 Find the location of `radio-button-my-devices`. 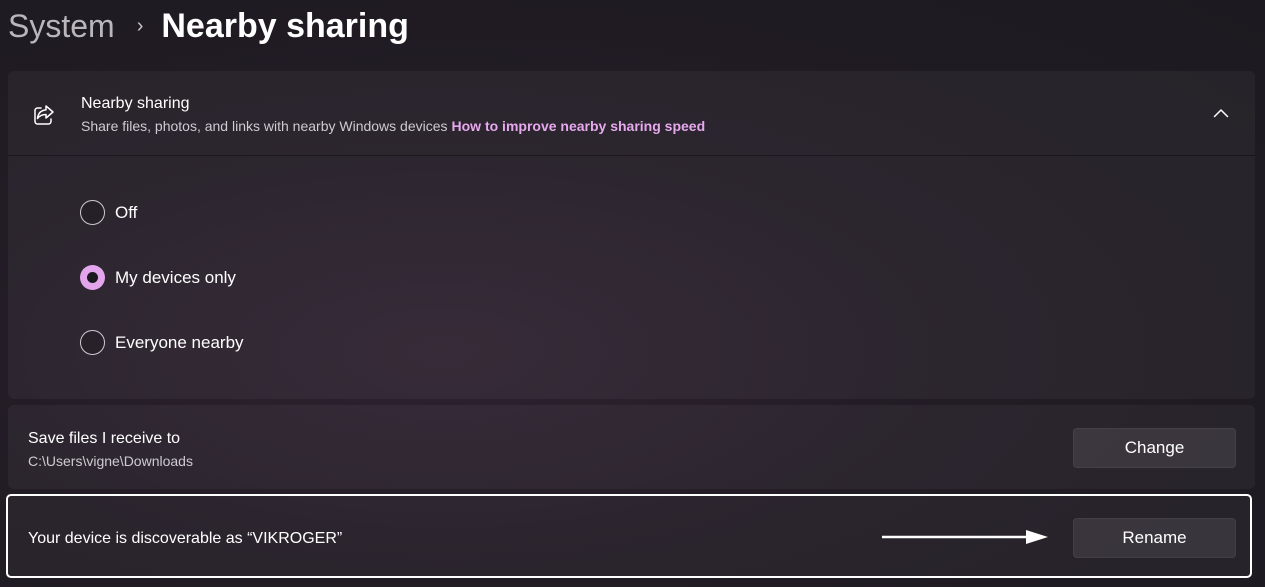

radio-button-my-devices is located at coordinates (92, 277).